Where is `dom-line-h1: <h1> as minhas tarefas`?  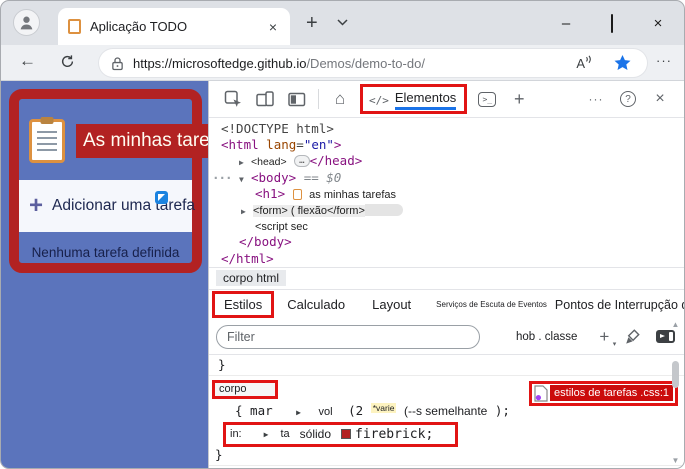 dom-line-h1: <h1> as minhas tarefas is located at coordinates (446, 194).